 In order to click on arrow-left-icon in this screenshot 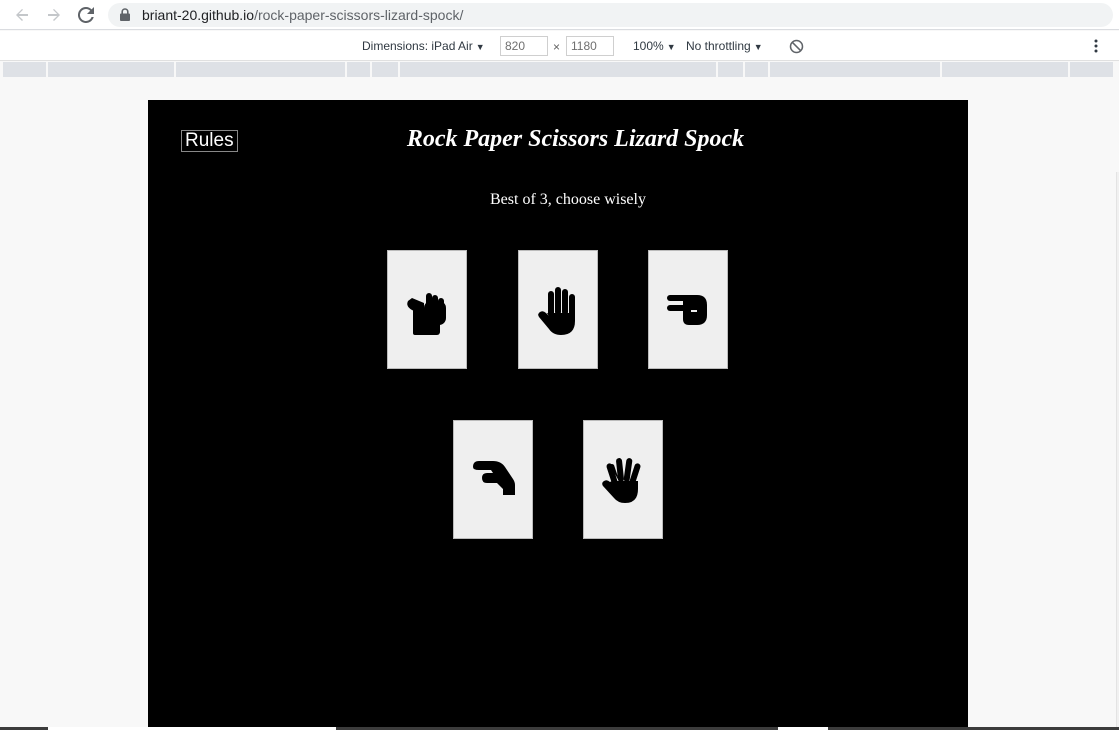, I will do `click(22, 15)`.